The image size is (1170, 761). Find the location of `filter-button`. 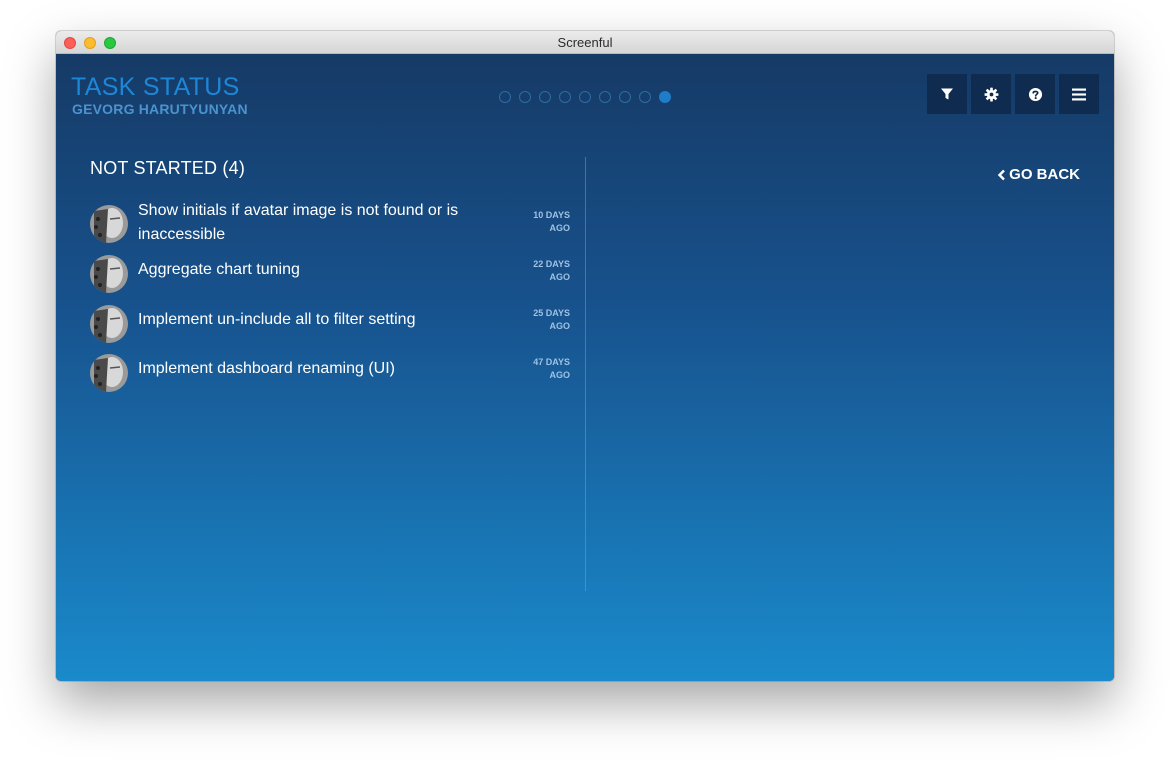

filter-button is located at coordinates (947, 94).